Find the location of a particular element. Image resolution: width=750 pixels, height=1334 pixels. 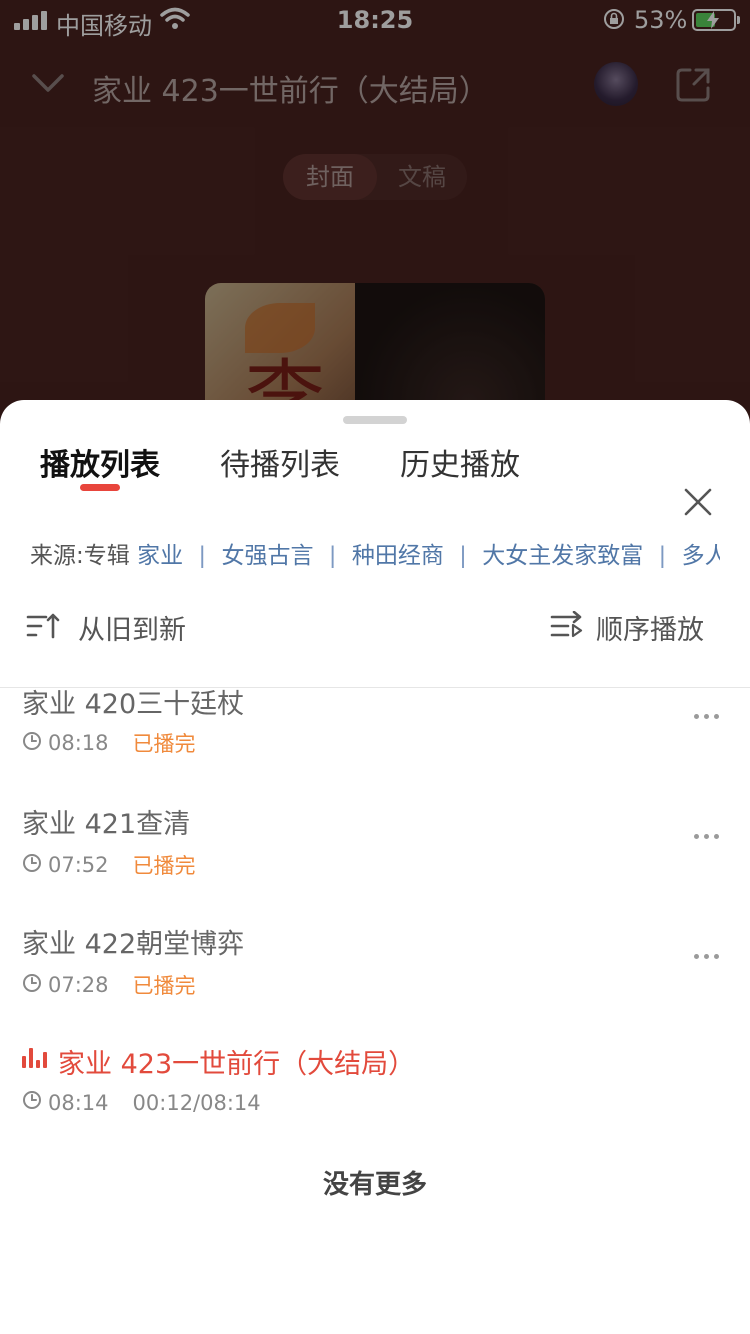

play-mode-button: 顺序播放 is located at coordinates (627, 627).